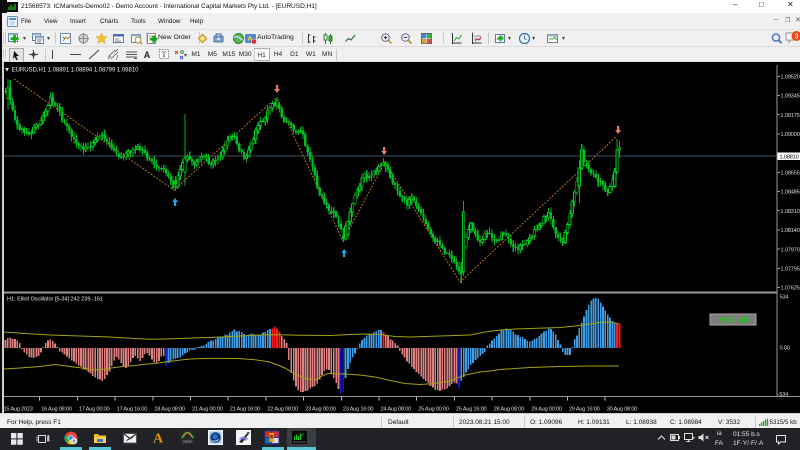 The width and height of the screenshot is (800, 450). I want to click on svg-text: 21 Aug 16:00, so click(245, 410).